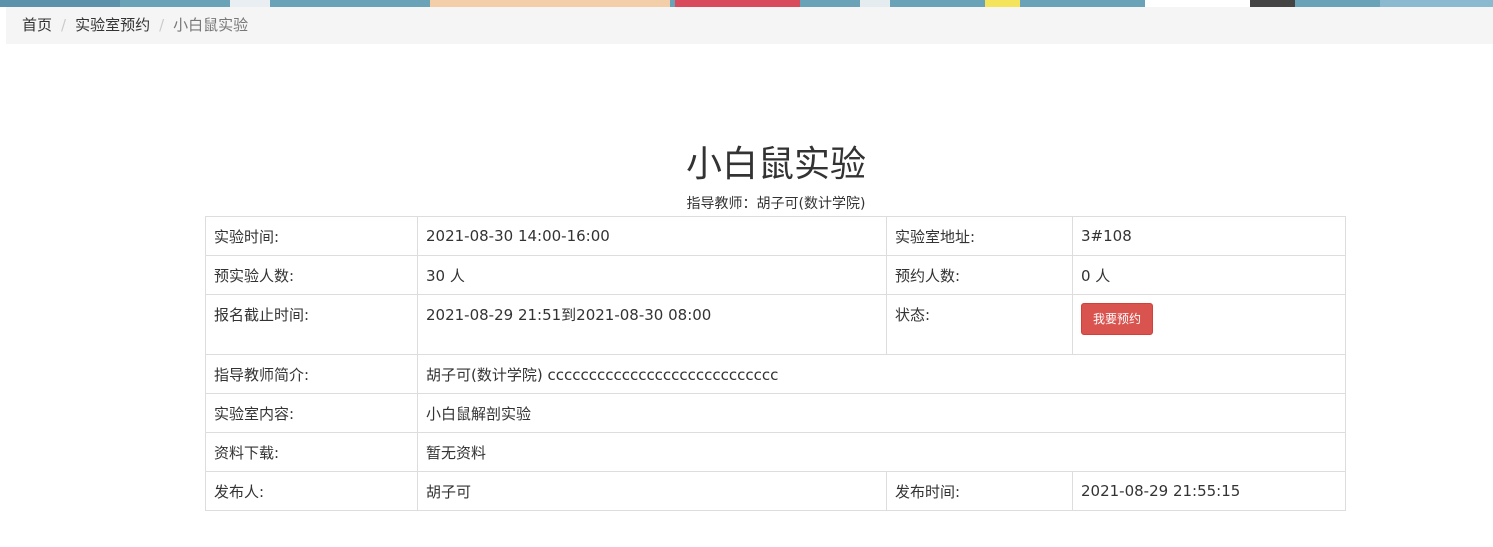 This screenshot has height=547, width=1493. Describe the element at coordinates (1209, 275) in the screenshot. I see `booked-count-value: 0 人` at that location.